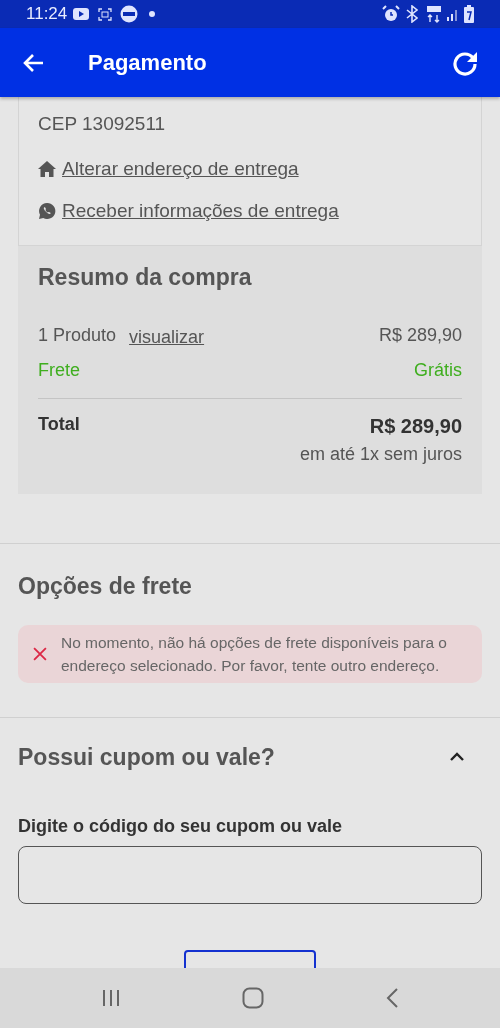 This screenshot has height=1028, width=500. Describe the element at coordinates (250, 874) in the screenshot. I see `coupon-input-field` at that location.